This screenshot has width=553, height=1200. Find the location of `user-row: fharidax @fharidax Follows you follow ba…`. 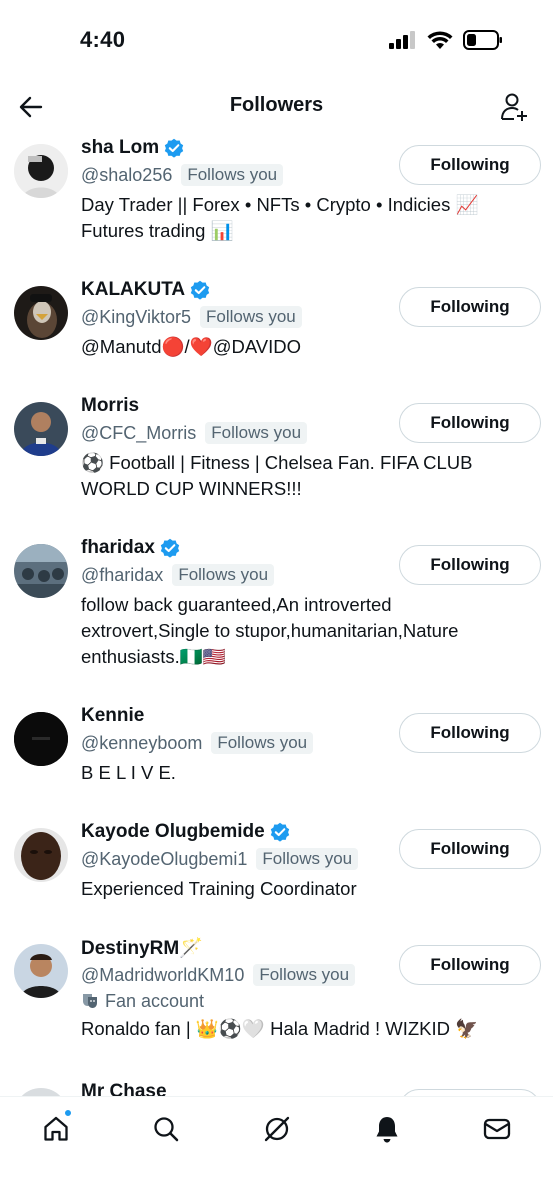

user-row: fharidax @fharidax Follows you follow ba… is located at coordinates (276, 620).